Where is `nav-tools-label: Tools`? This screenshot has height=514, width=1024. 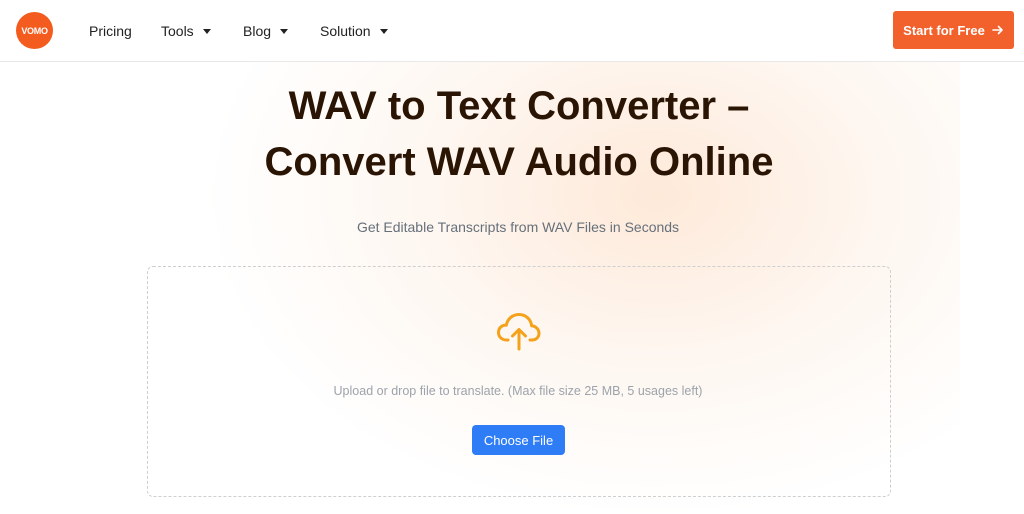
nav-tools-label: Tools is located at coordinates (177, 31).